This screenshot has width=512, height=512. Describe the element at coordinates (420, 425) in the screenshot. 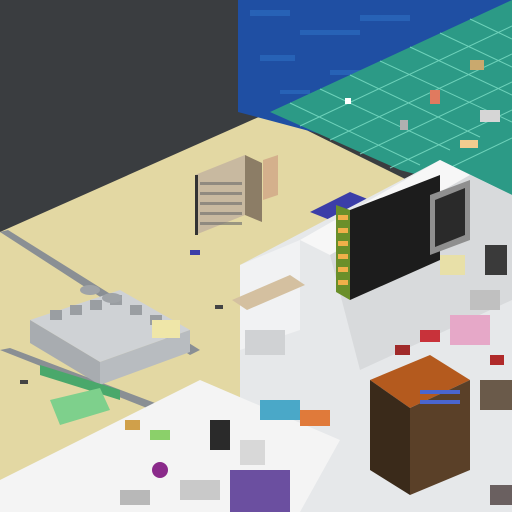

I see `crafting-tower-icon` at that location.